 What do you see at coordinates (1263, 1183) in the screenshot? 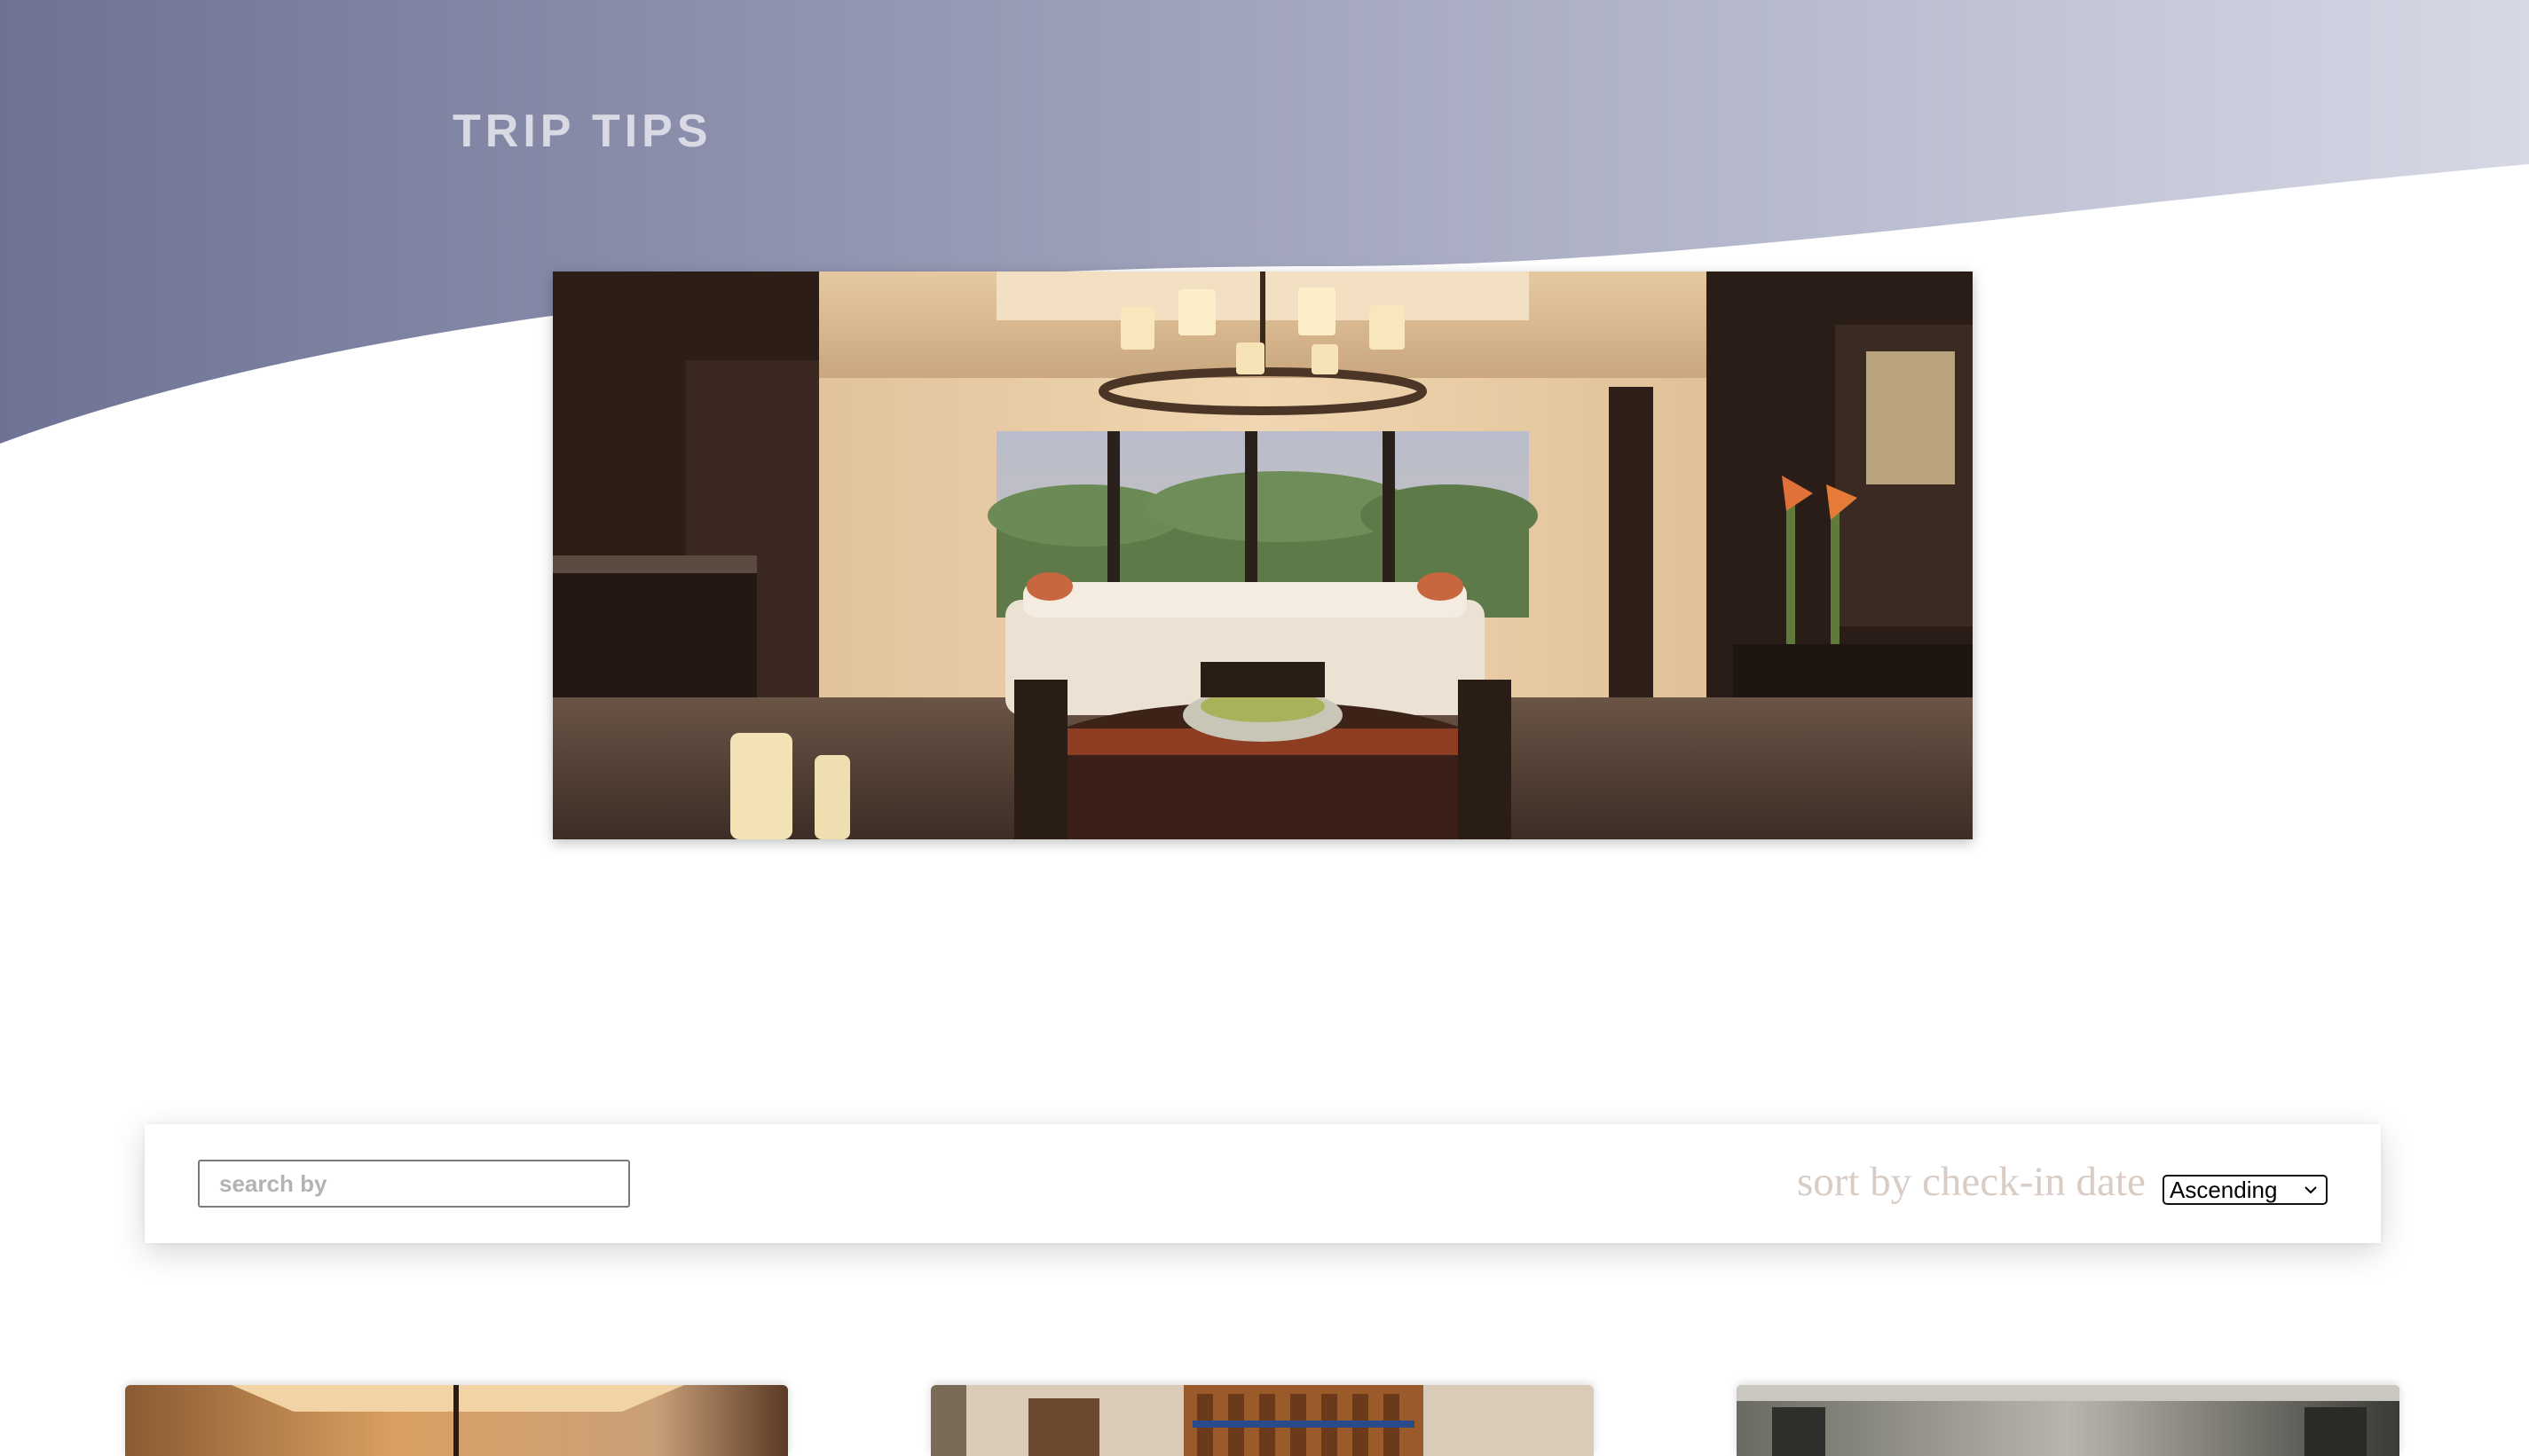
I see `filter-toolbar: sort by check-in date Ascending` at bounding box center [1263, 1183].